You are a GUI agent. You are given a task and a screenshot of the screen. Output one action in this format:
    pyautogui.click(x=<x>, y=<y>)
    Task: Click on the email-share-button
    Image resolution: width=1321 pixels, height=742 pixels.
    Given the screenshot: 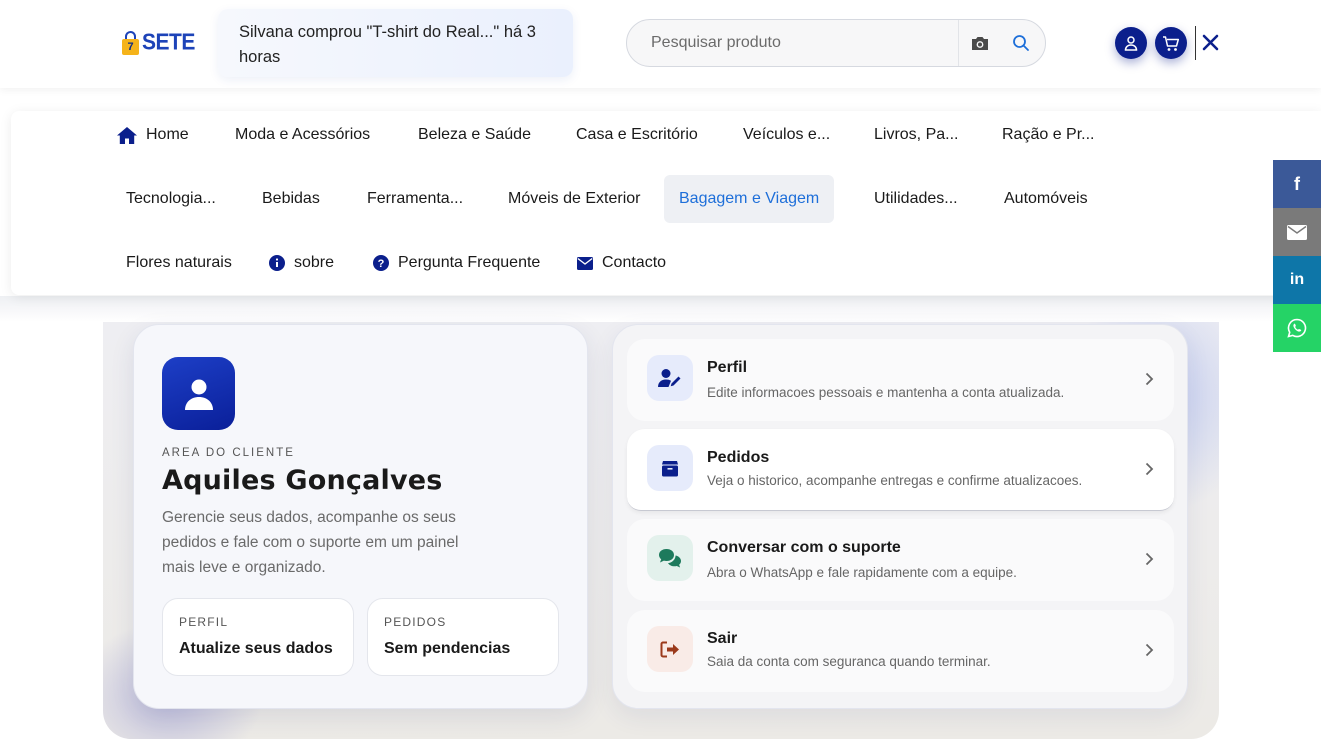 What is the action you would take?
    pyautogui.click(x=1297, y=232)
    